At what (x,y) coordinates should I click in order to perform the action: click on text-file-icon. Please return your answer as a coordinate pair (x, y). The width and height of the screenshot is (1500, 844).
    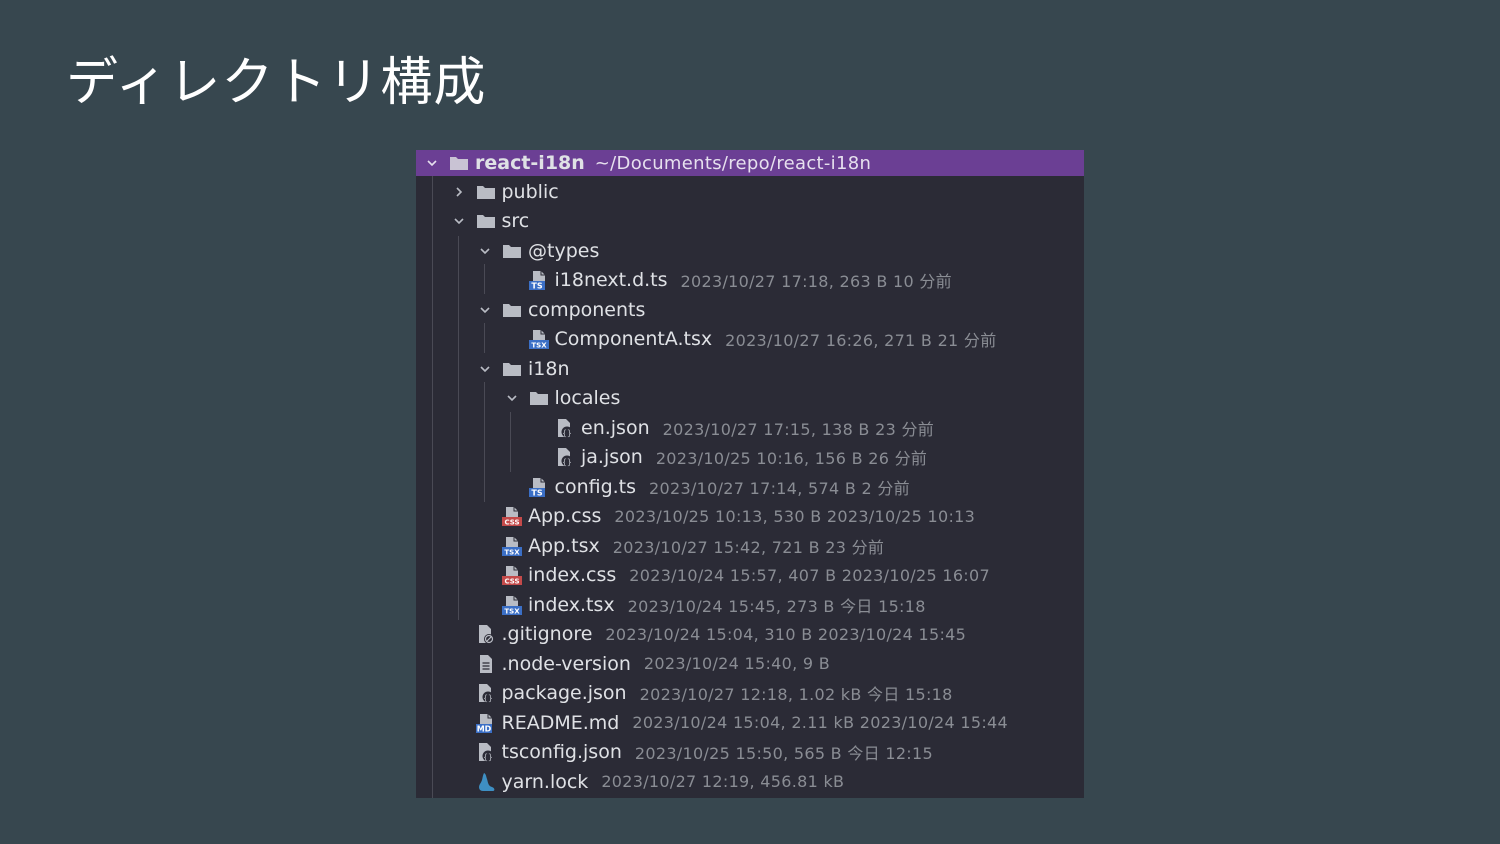
    Looking at the image, I should click on (486, 664).